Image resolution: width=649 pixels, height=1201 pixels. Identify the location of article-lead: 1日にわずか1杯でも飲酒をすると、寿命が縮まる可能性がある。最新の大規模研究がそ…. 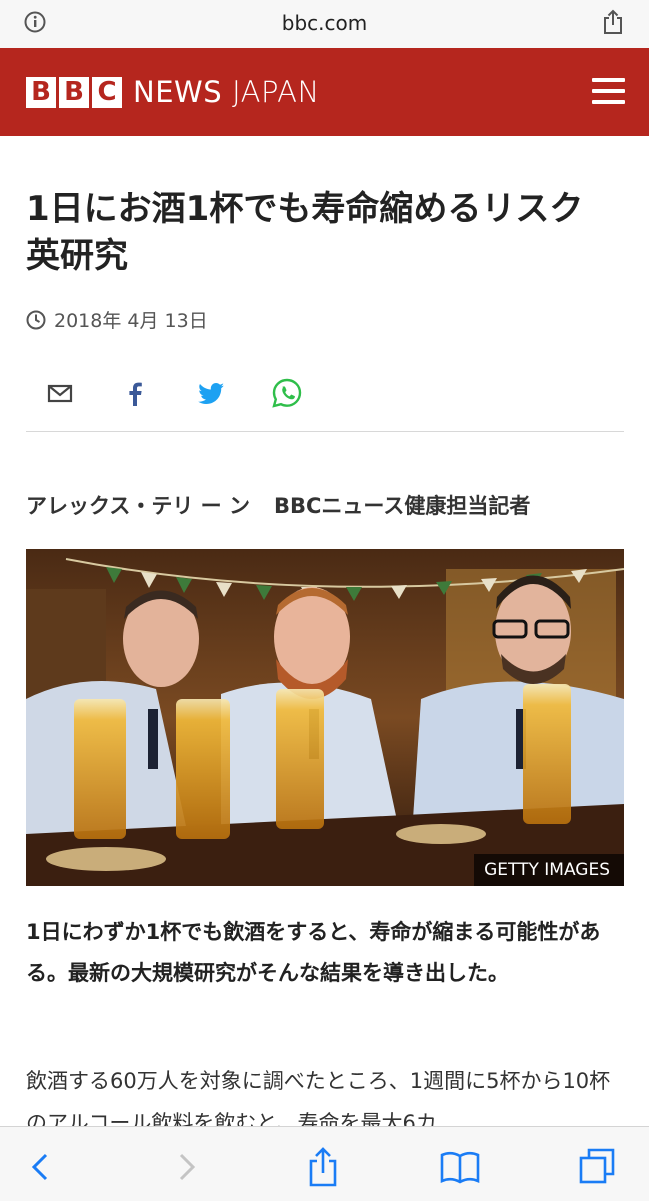
(313, 952).